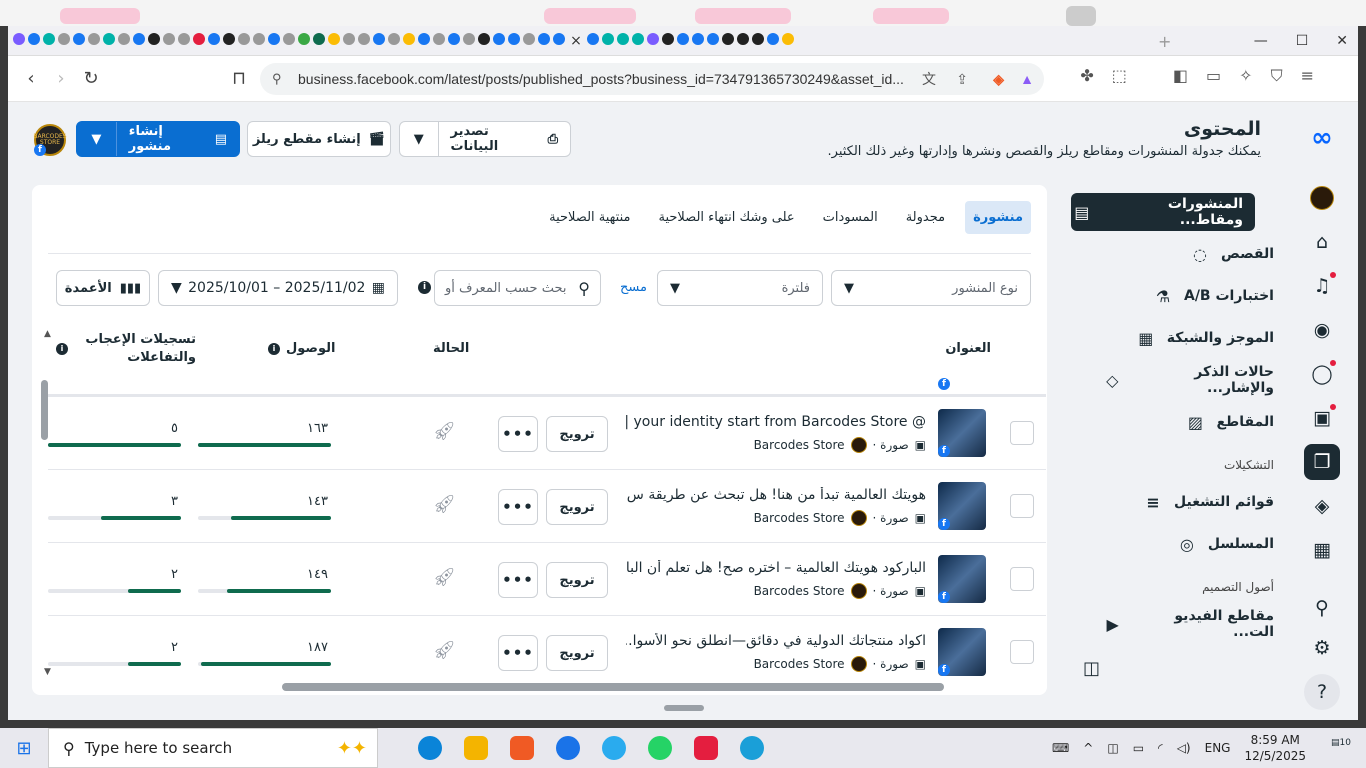  Describe the element at coordinates (47, 334) in the screenshot. I see `scroll-up-arrow-icon: ▲` at that location.